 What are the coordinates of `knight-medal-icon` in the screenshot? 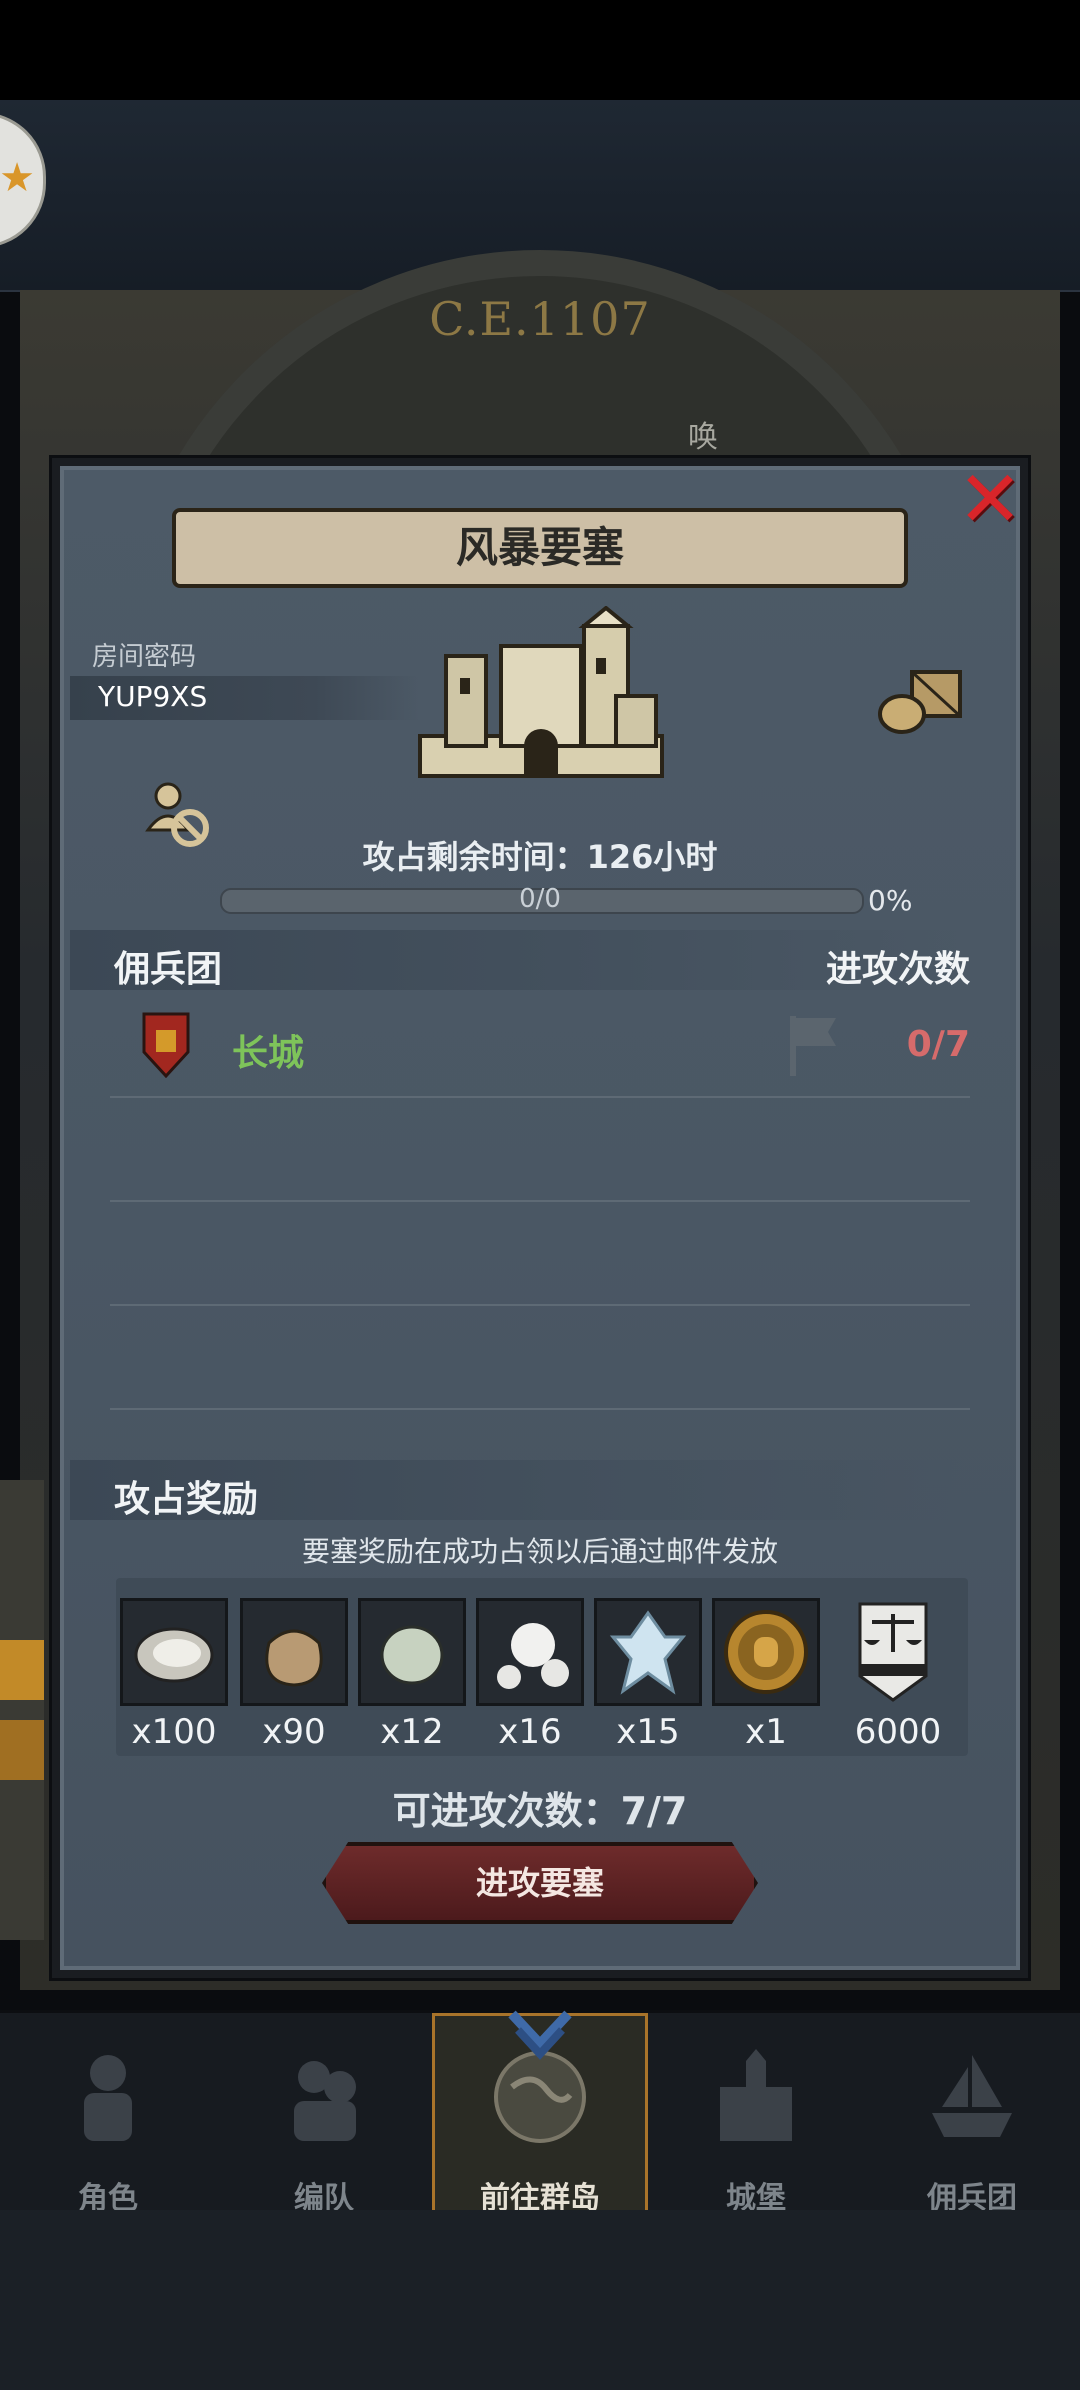 It's located at (766, 1652).